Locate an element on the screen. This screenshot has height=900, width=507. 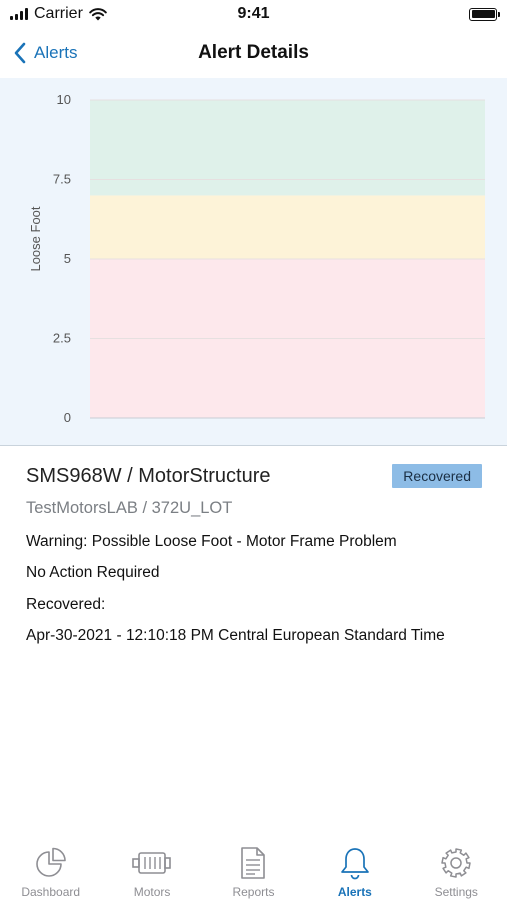
title-row: SMS968W / MotorStructure Recovered is located at coordinates (254, 476).